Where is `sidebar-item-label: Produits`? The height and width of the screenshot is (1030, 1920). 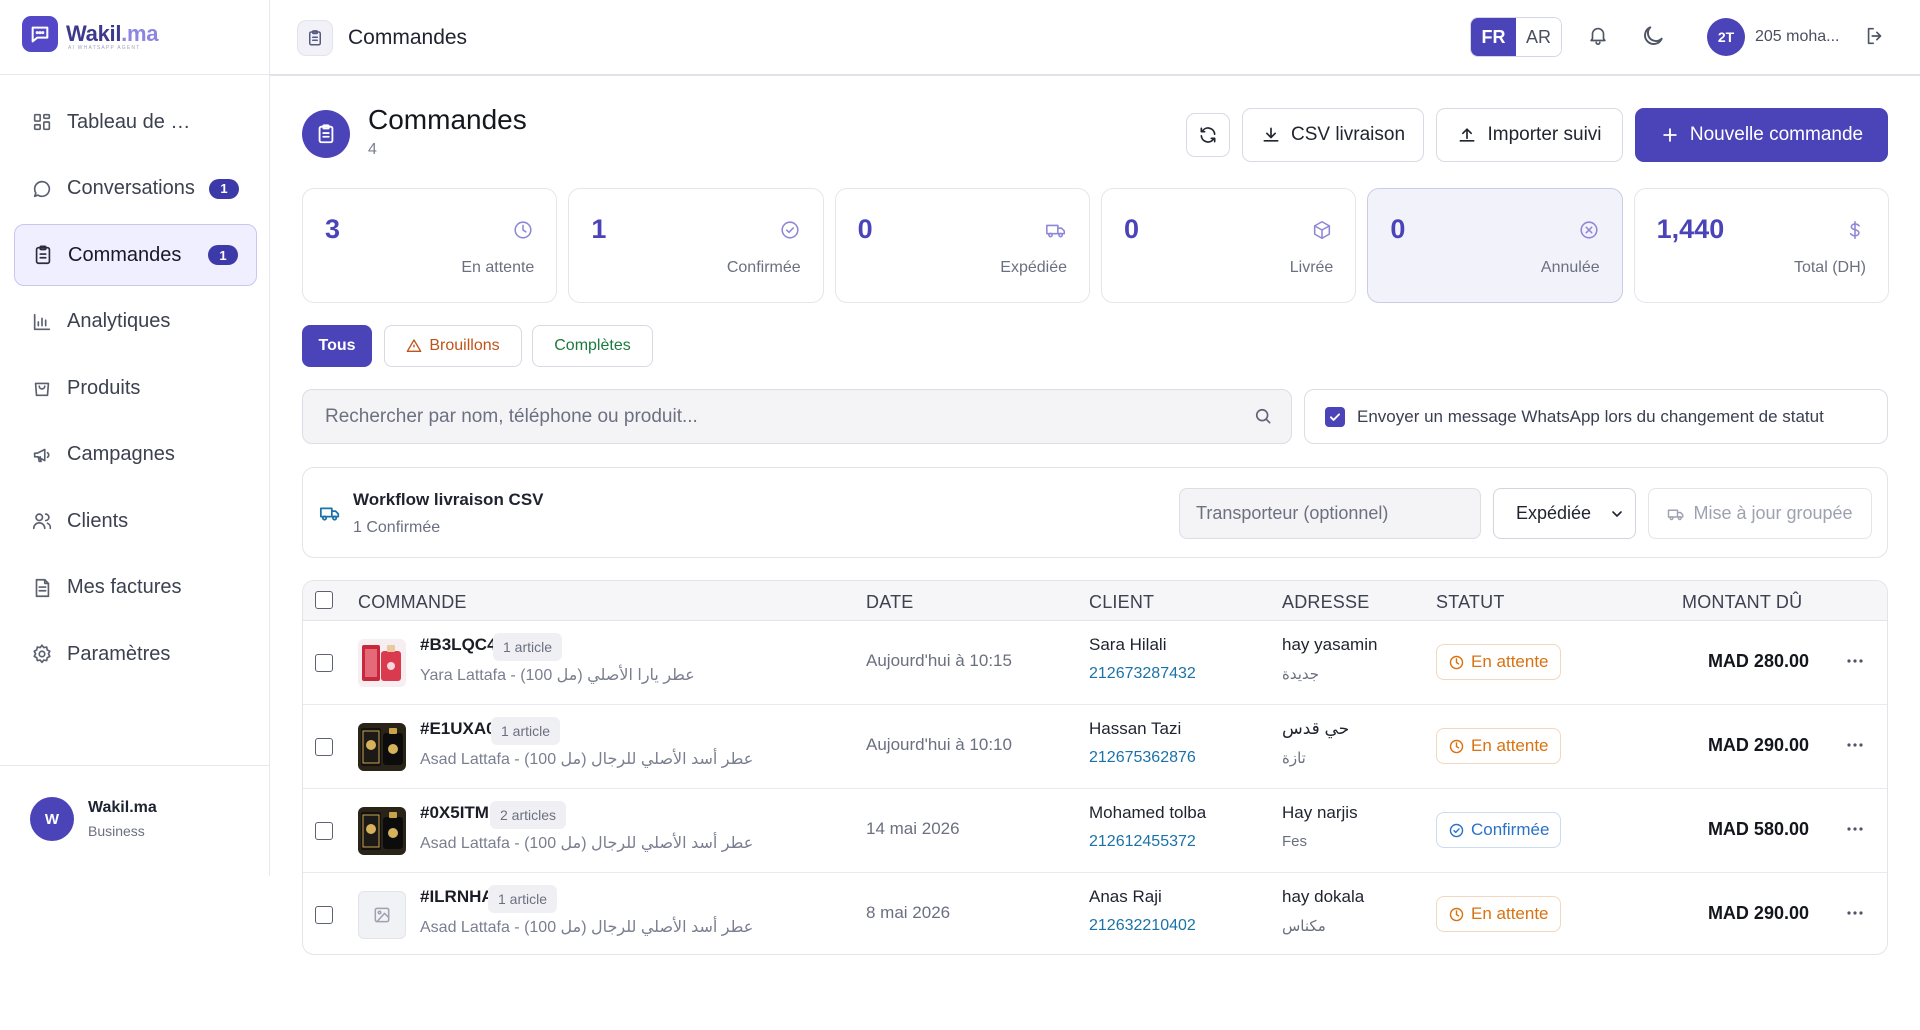
sidebar-item-label: Produits is located at coordinates (104, 387).